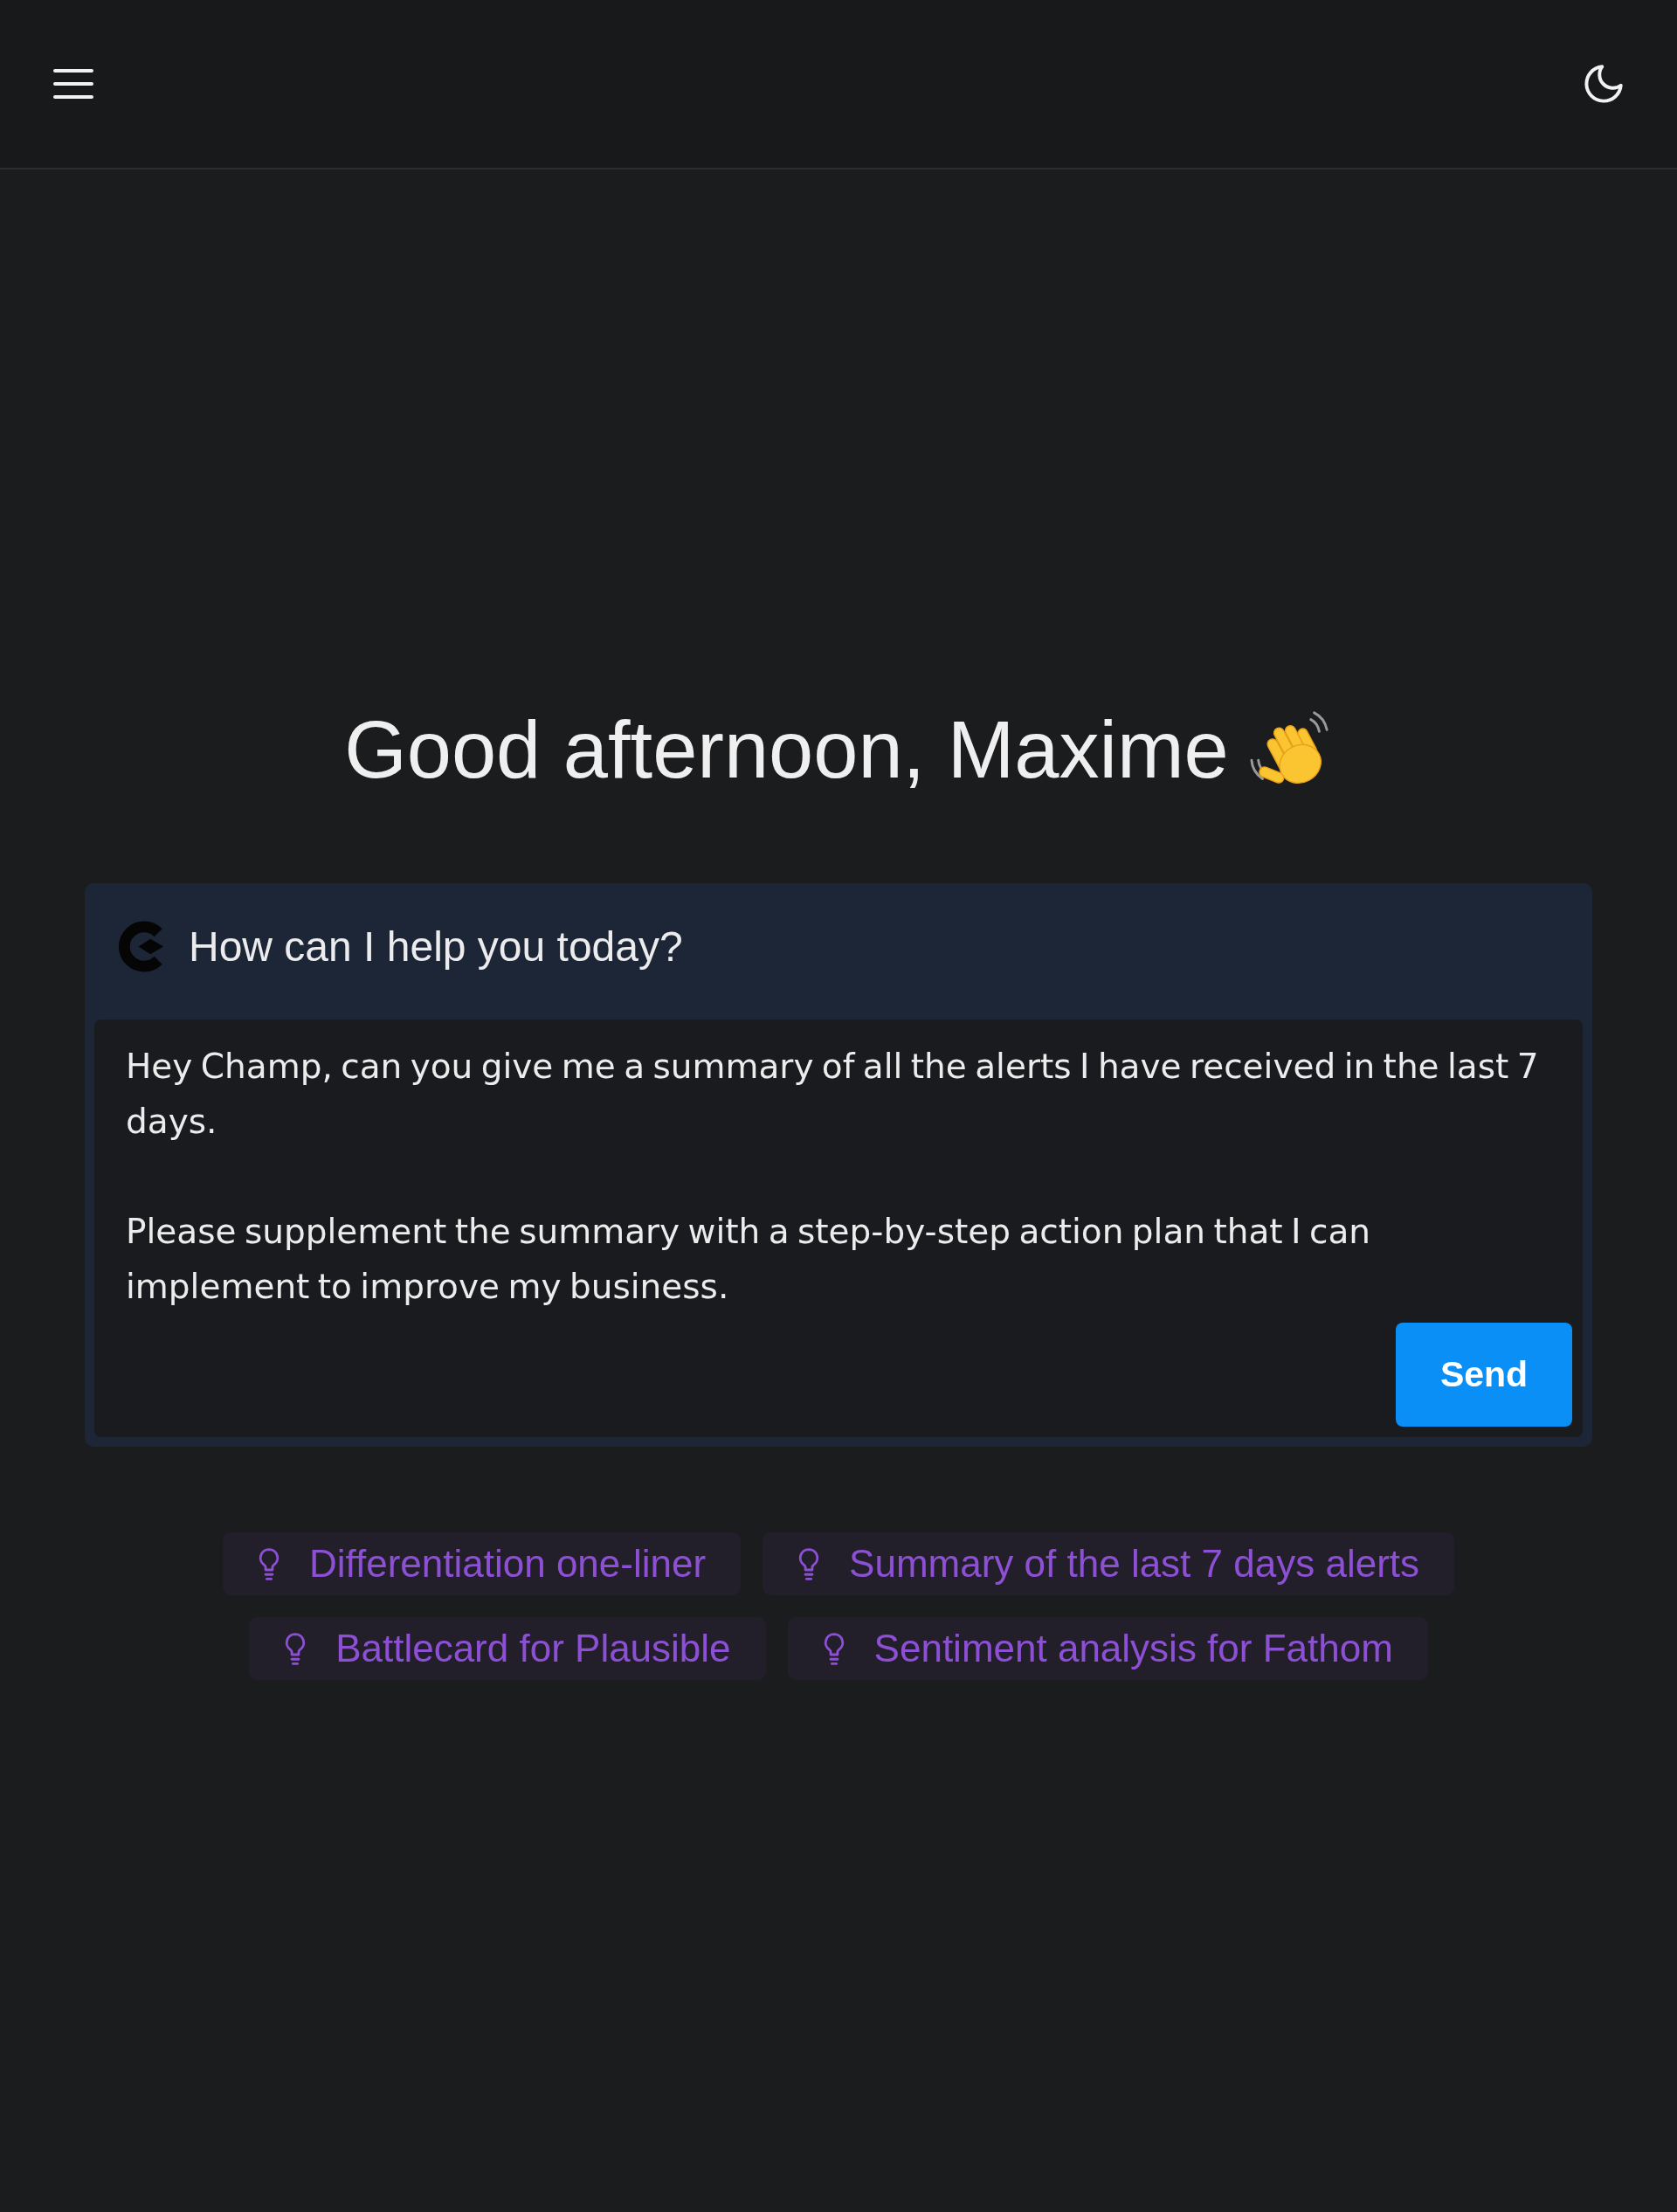 Image resolution: width=1677 pixels, height=2212 pixels. Describe the element at coordinates (1107, 1648) in the screenshot. I see `suggestion-chip: Sentiment analysis for Fathom` at that location.